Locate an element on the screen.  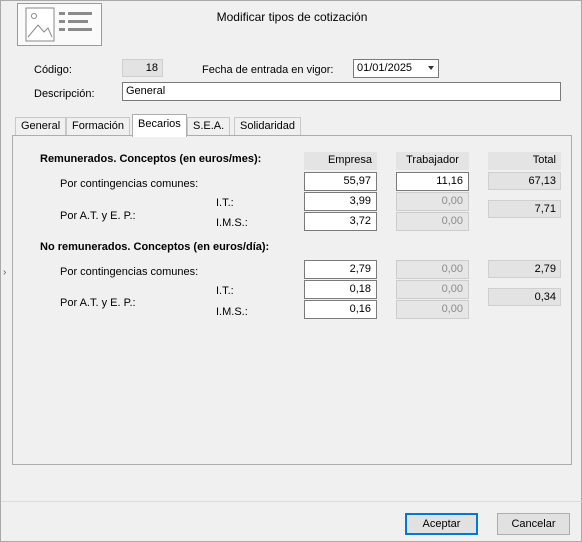
chevron-down-icon is located at coordinates (431, 68).